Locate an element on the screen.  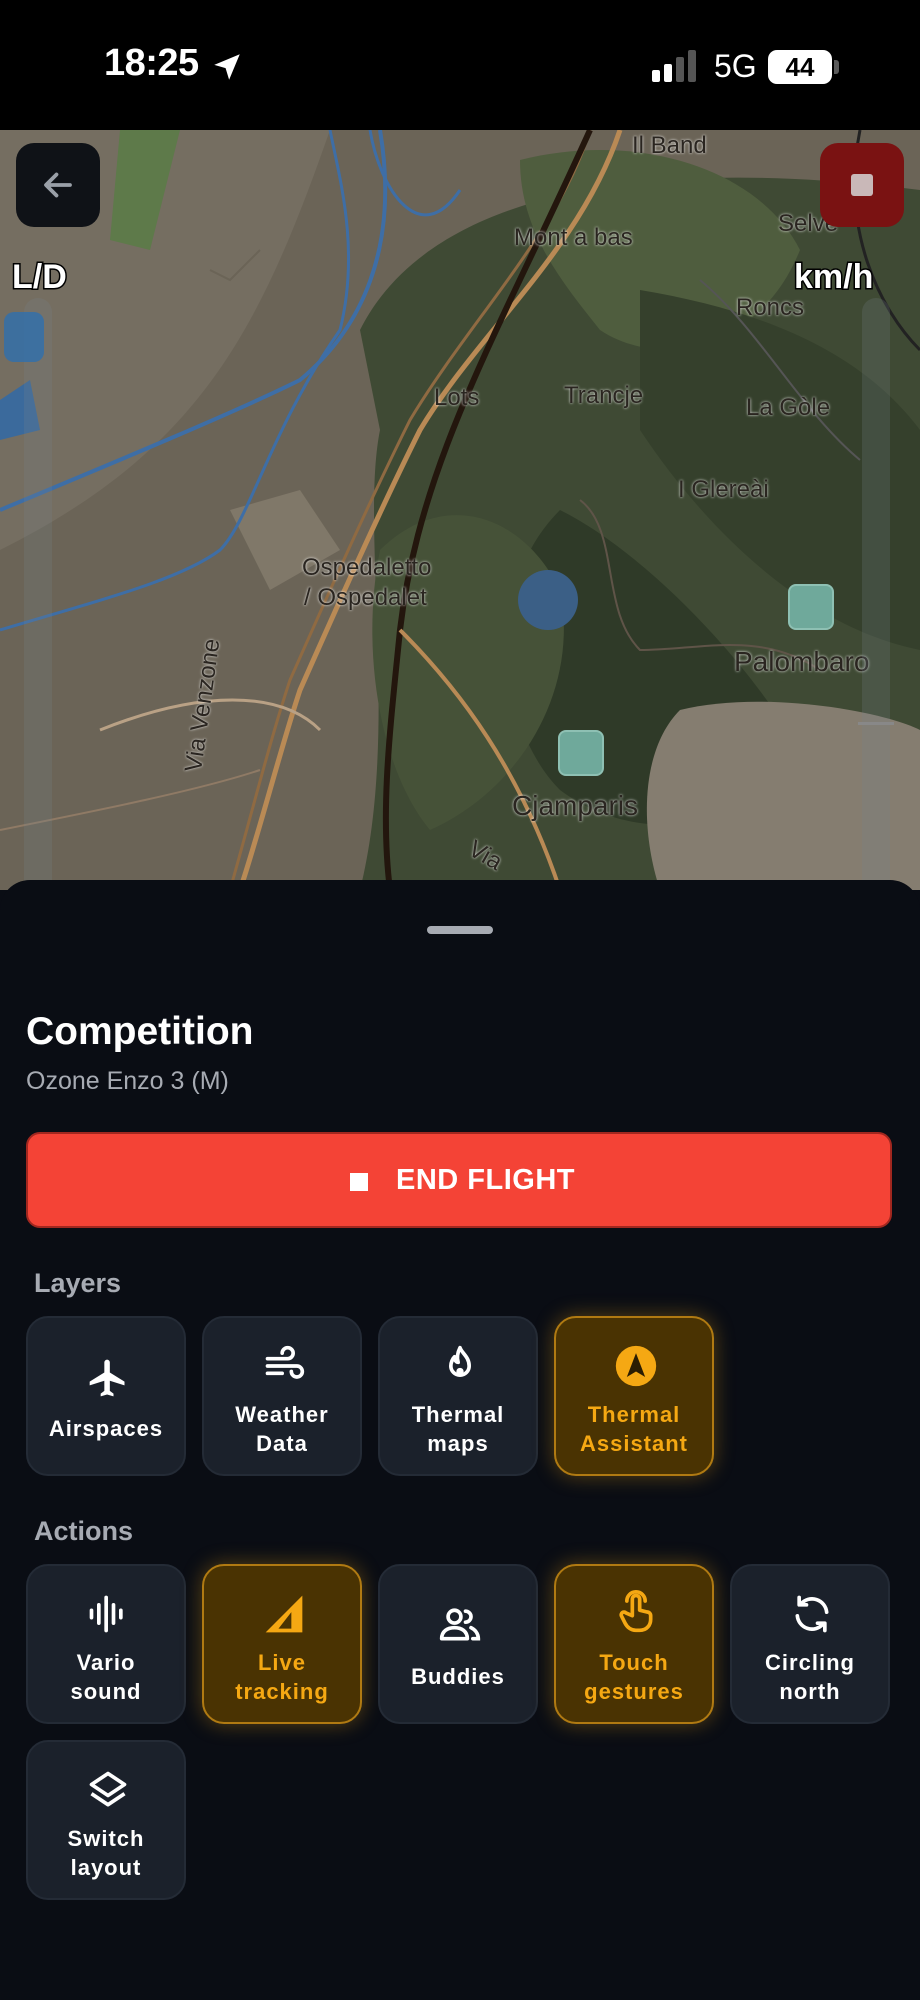
end-flight-label: END FLIGHT is located at coordinates (485, 1180).